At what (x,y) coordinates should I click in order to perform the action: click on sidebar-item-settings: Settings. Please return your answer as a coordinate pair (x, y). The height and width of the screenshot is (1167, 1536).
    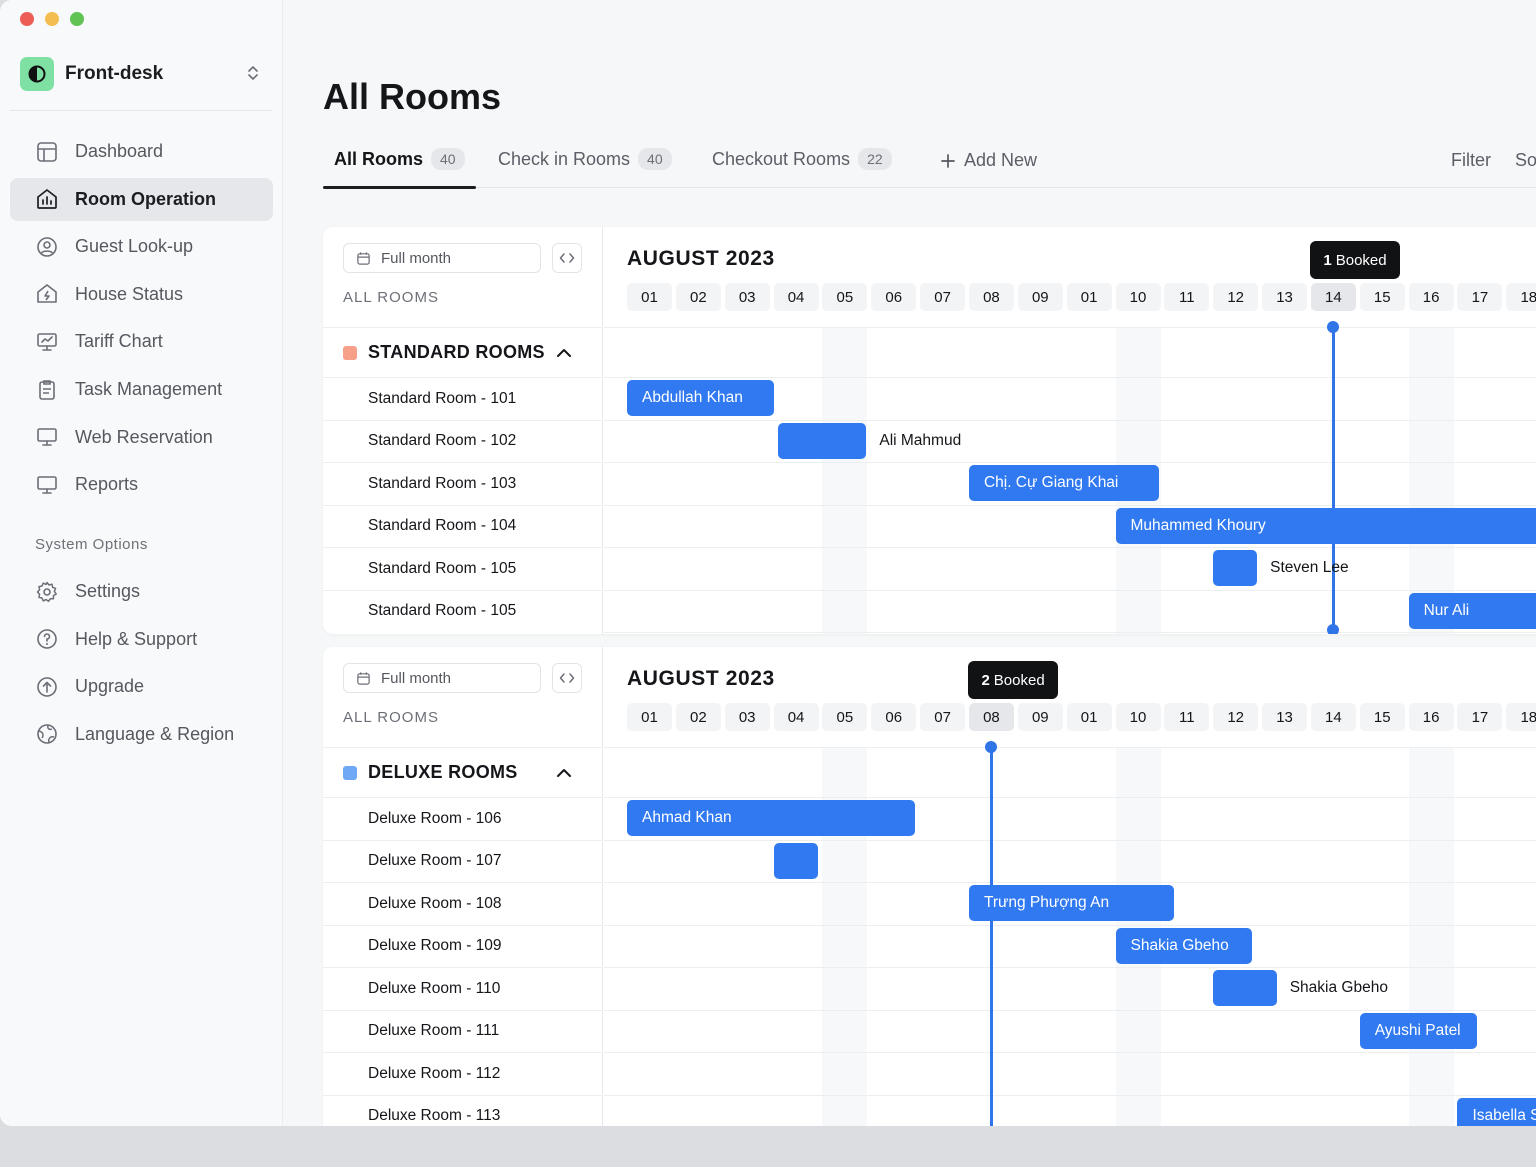
    Looking at the image, I should click on (141, 591).